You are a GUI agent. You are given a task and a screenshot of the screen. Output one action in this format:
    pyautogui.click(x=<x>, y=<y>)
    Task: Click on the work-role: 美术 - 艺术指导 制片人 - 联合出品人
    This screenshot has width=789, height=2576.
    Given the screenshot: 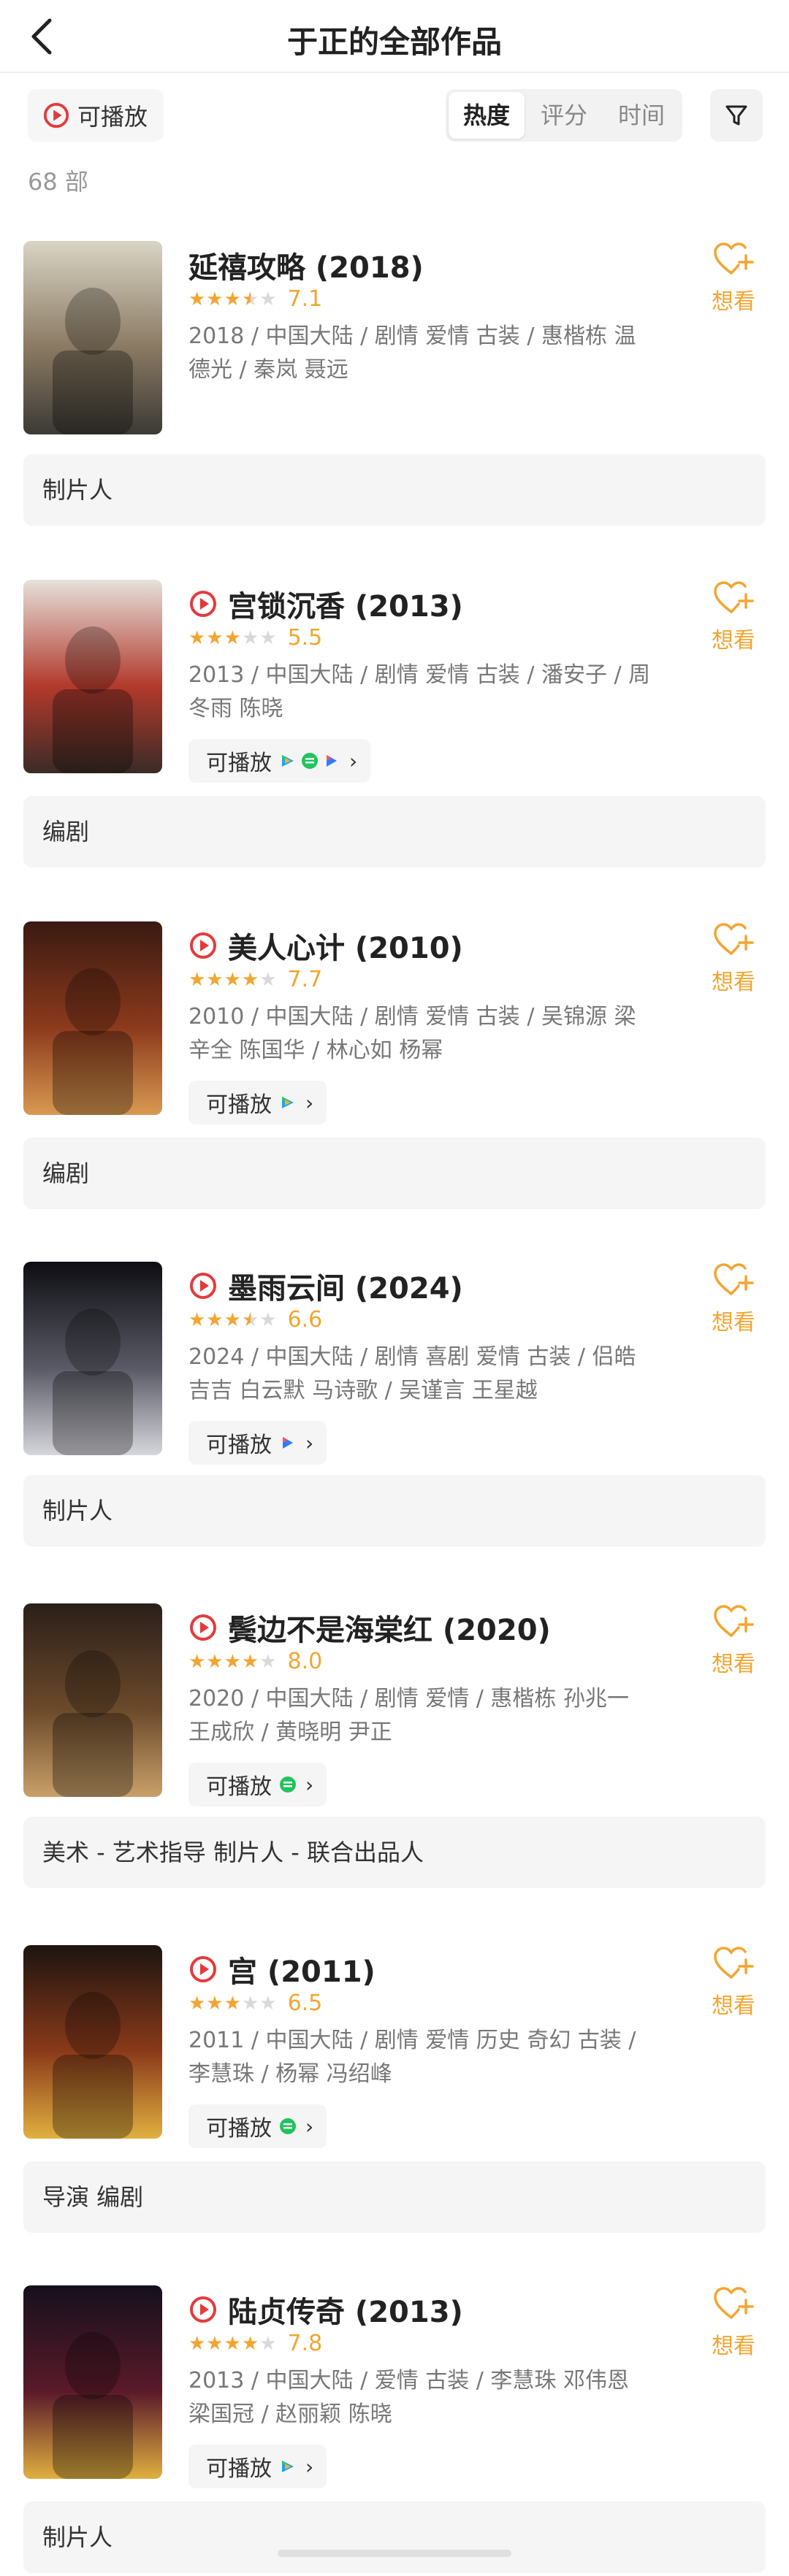 What is the action you would take?
    pyautogui.click(x=394, y=1852)
    